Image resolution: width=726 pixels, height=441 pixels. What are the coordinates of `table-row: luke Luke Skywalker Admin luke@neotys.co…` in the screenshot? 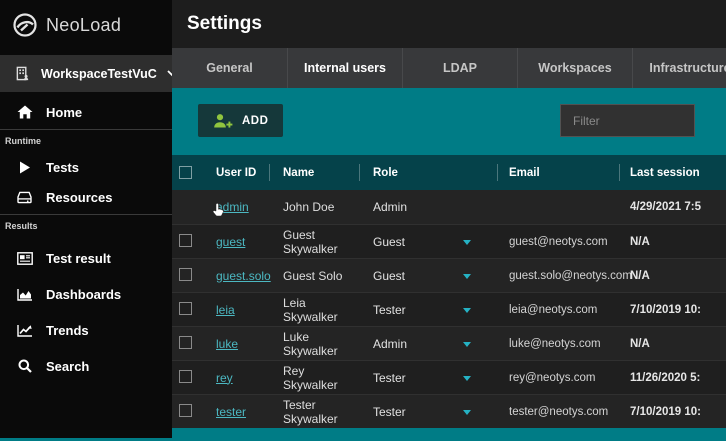 It's located at (449, 343).